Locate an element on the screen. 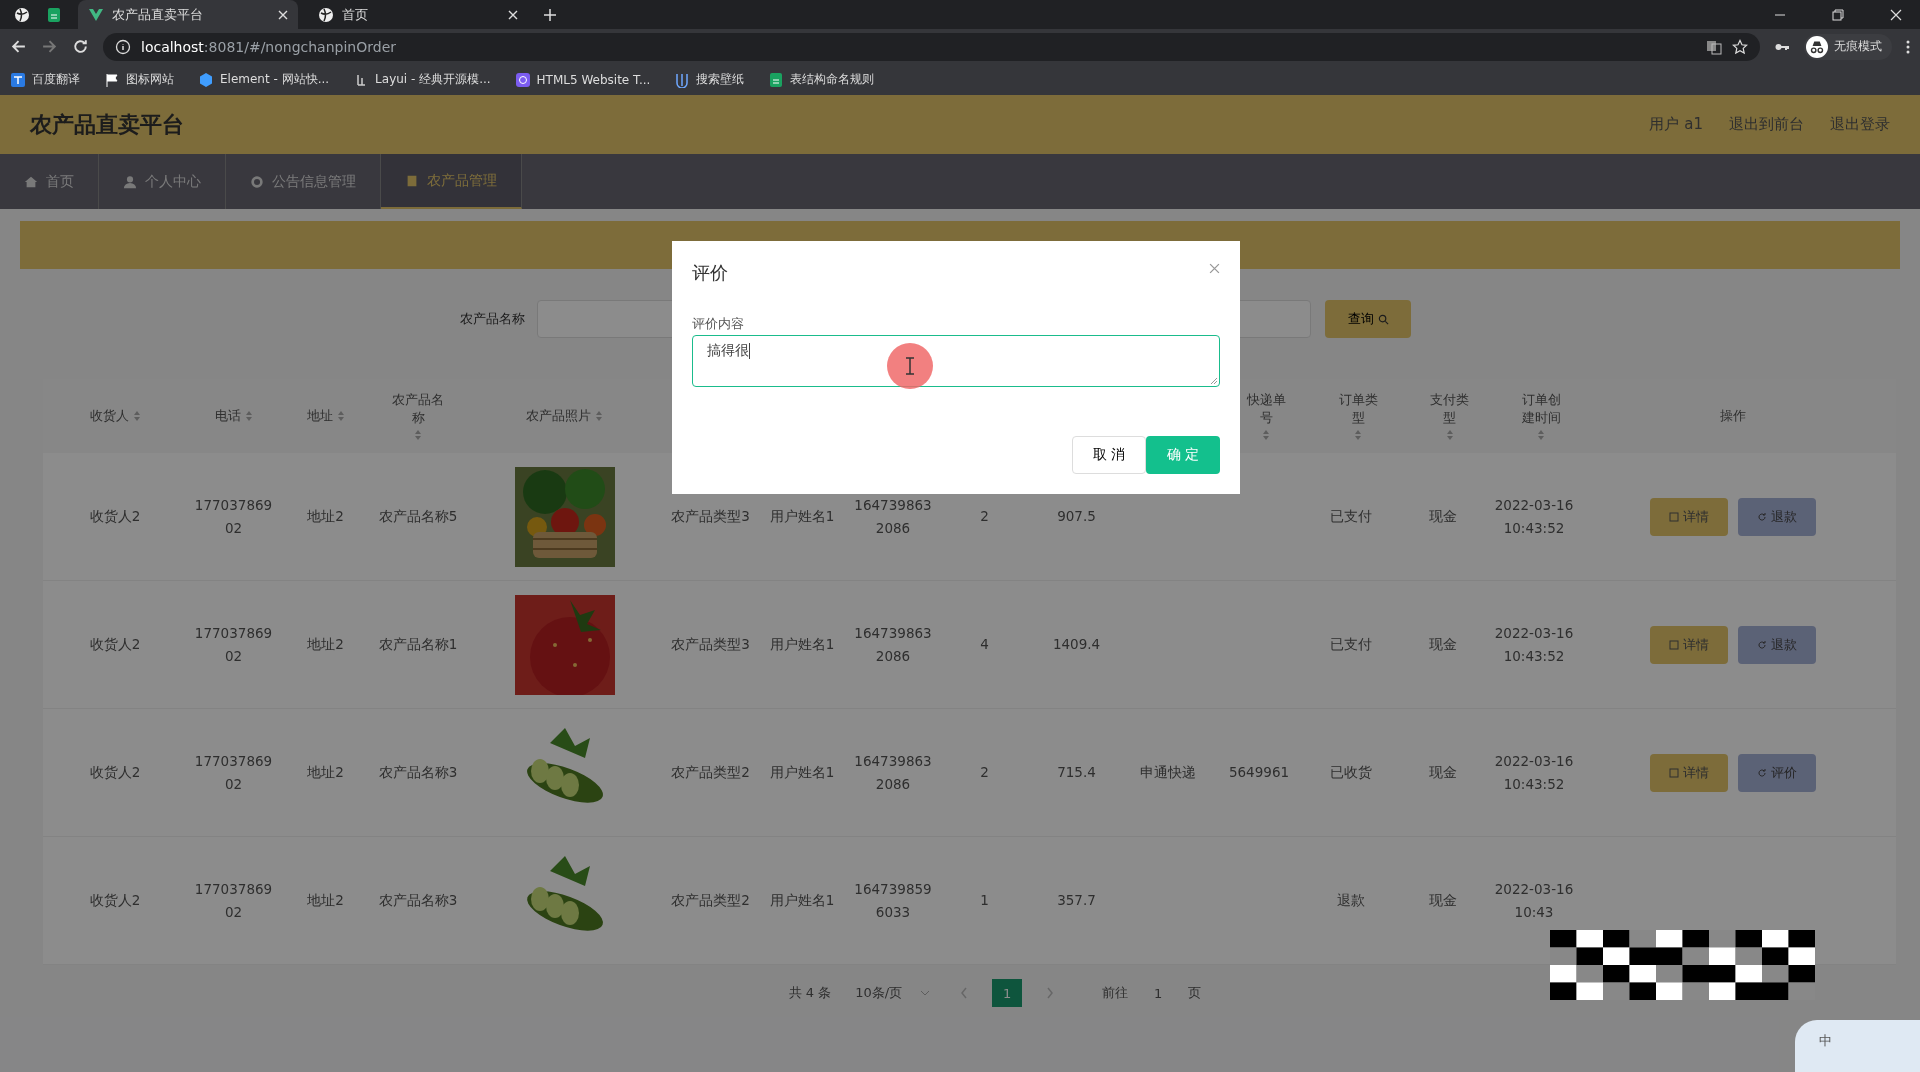 The image size is (1920, 1072). new-tab-icon is located at coordinates (550, 14).